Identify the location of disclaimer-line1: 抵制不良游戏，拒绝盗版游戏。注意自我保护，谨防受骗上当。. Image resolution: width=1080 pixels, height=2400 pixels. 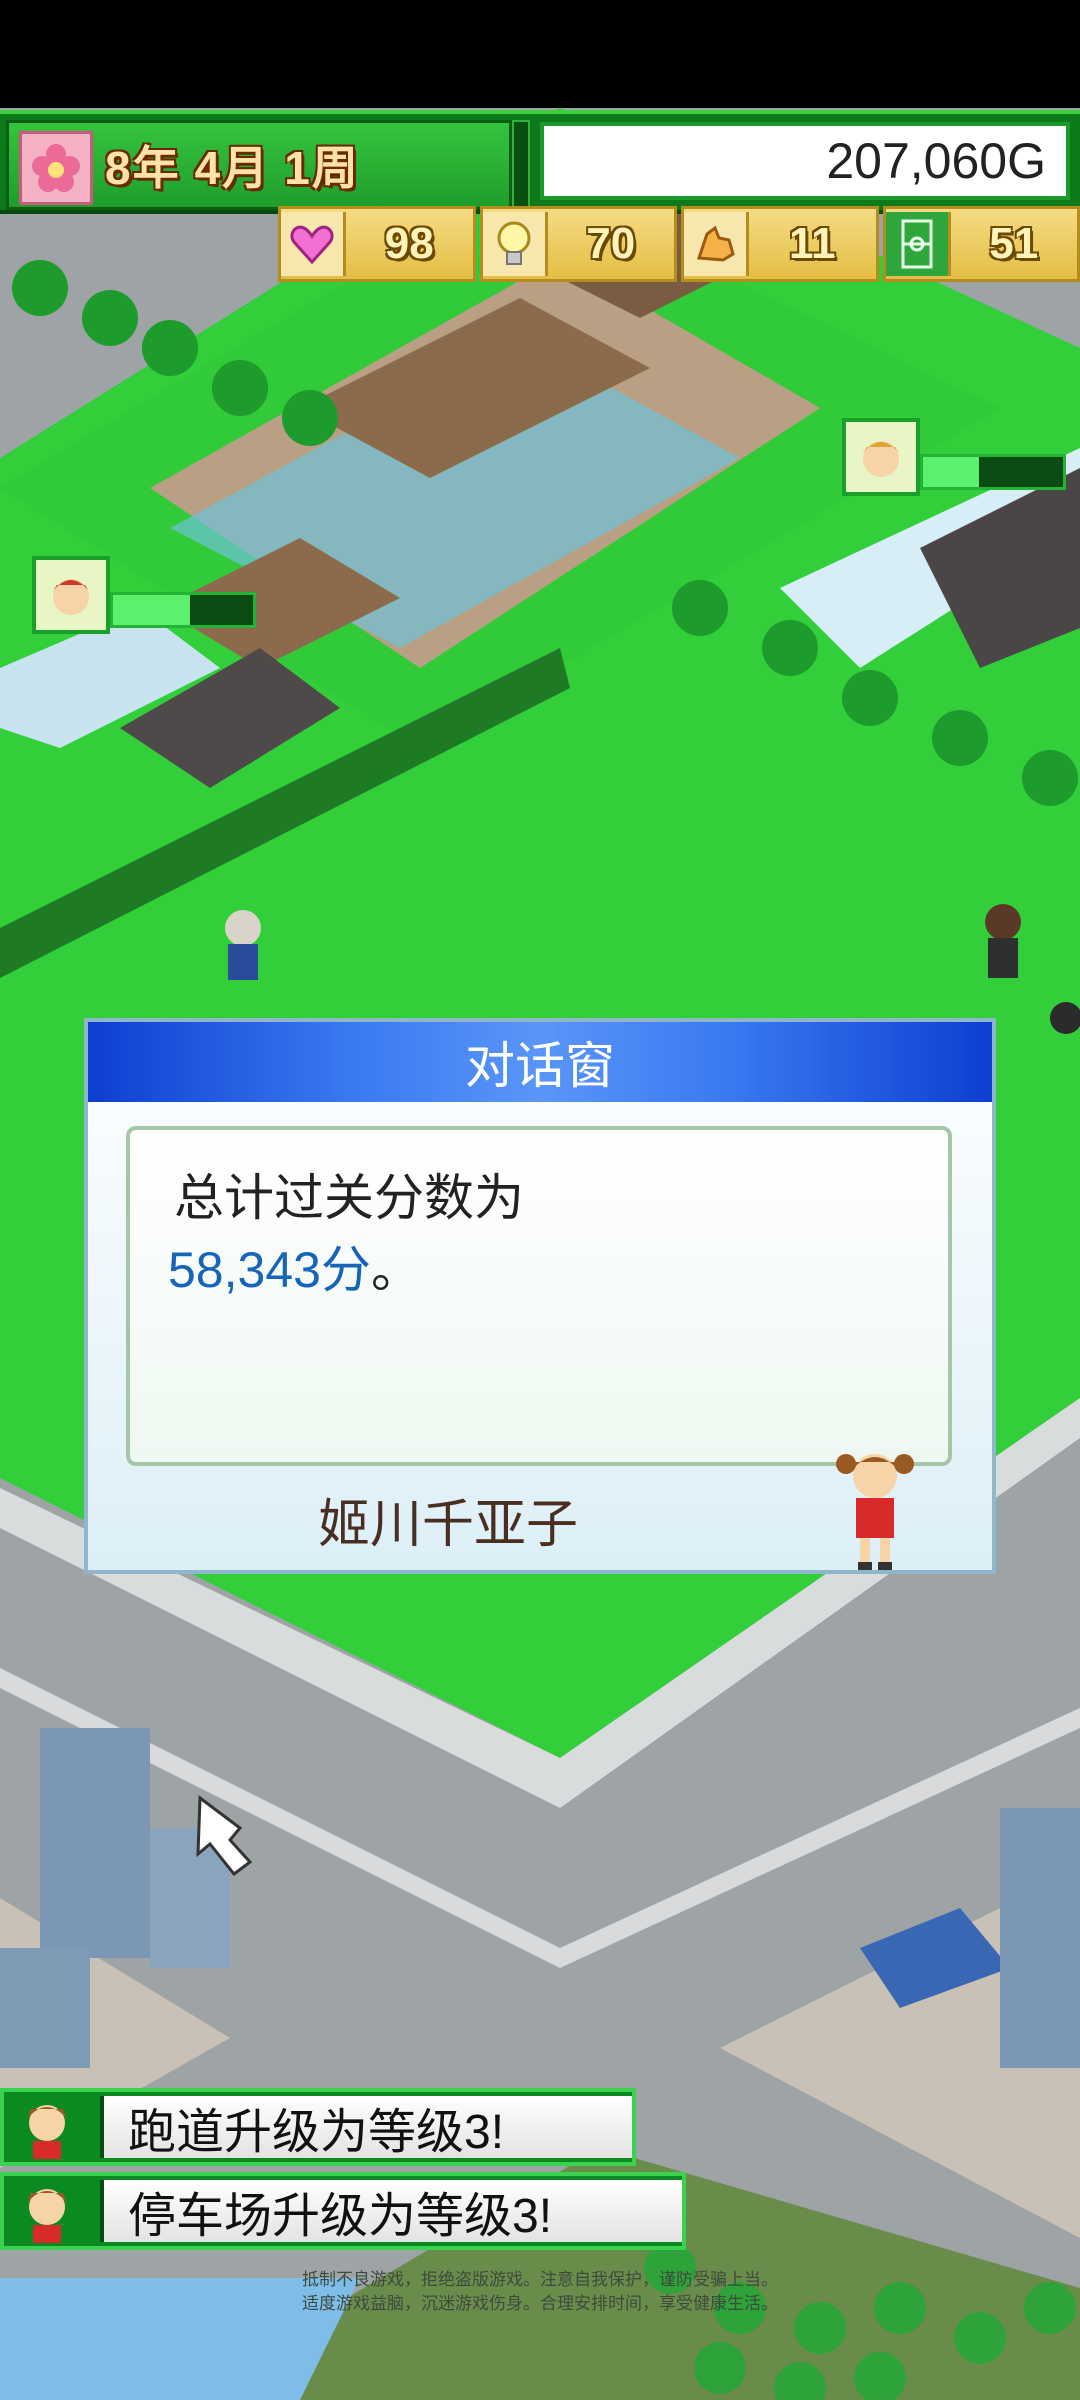
(540, 2279).